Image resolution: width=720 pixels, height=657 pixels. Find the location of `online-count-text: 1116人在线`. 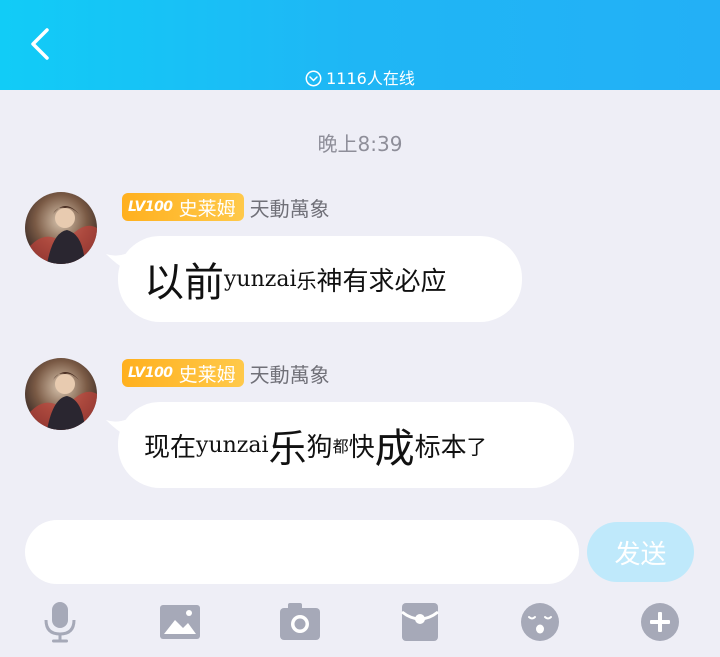

online-count-text: 1116人在线 is located at coordinates (370, 78).